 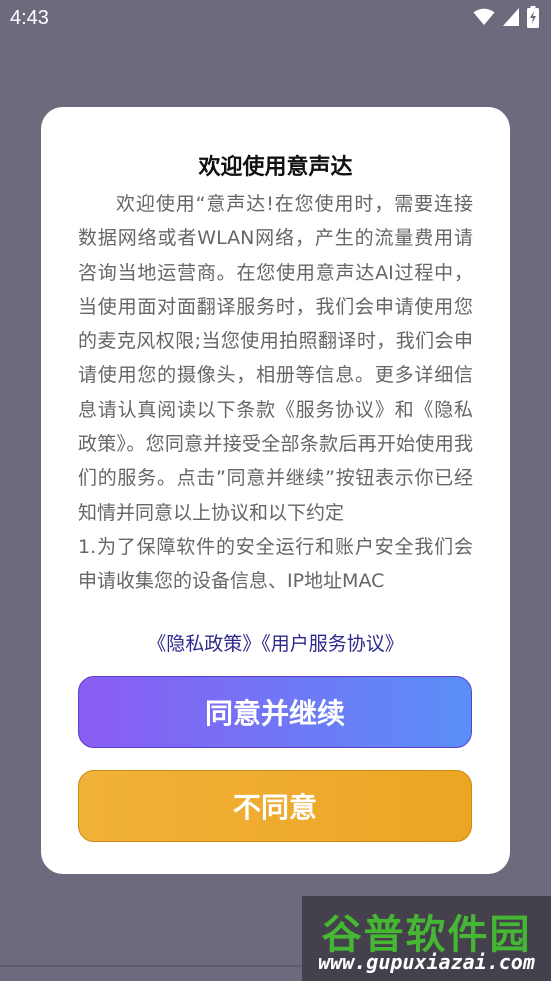 I want to click on agreement-links: 《隐私政策》《用户服务协议》, so click(x=275, y=642).